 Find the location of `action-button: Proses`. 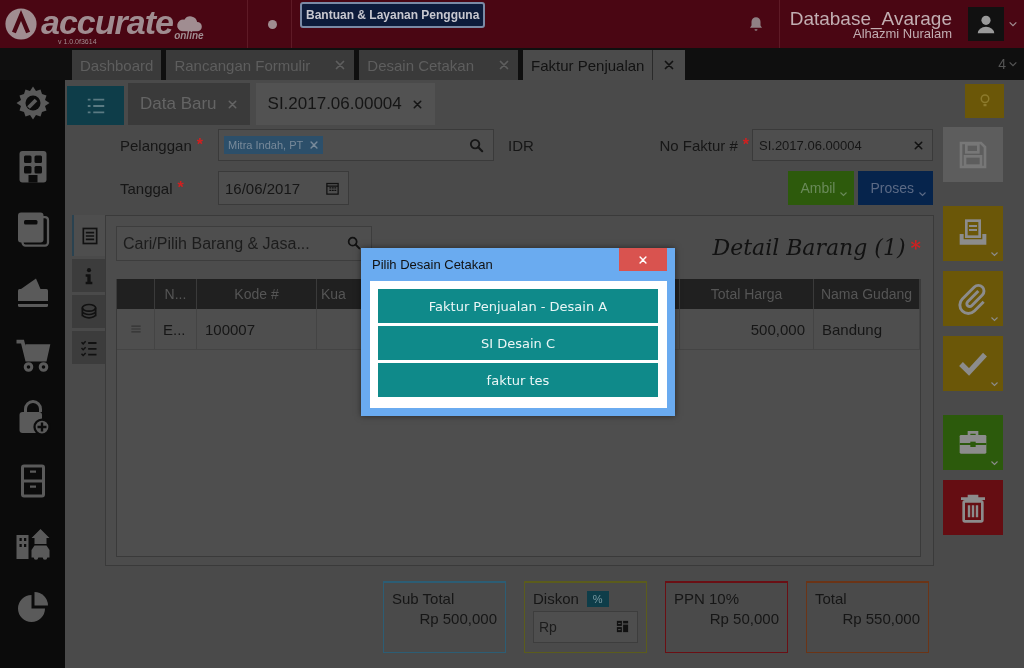

action-button: Proses is located at coordinates (895, 188).